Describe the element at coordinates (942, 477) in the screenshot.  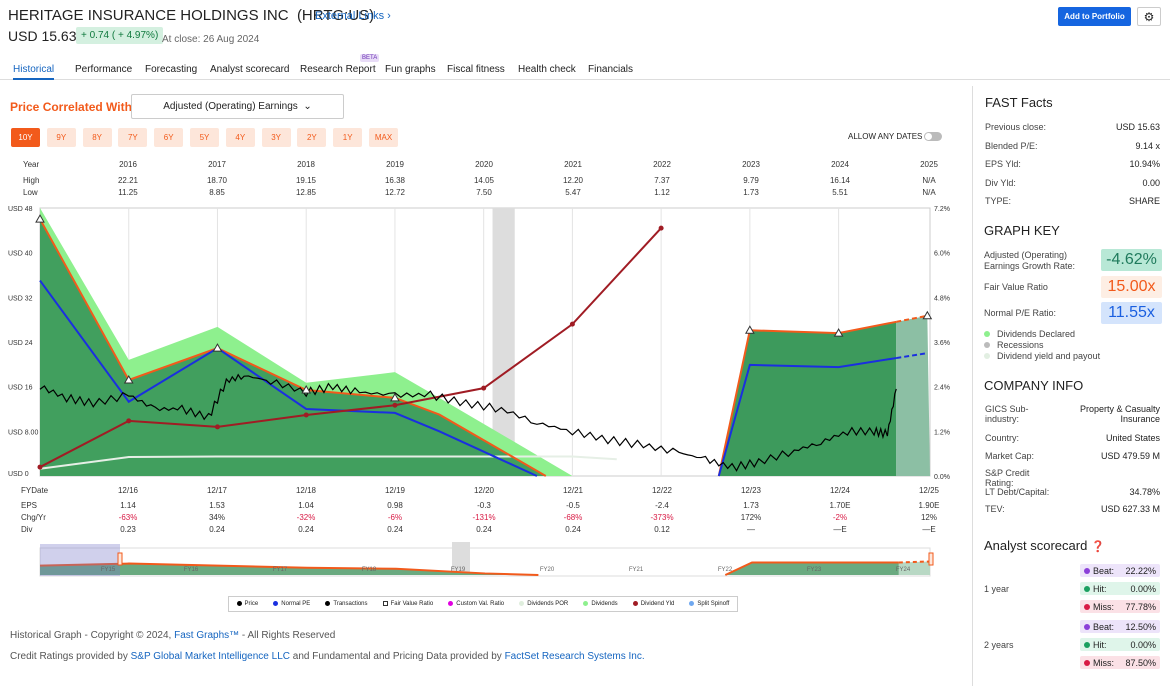
I see `y2-tick-label: 0.0%` at that location.